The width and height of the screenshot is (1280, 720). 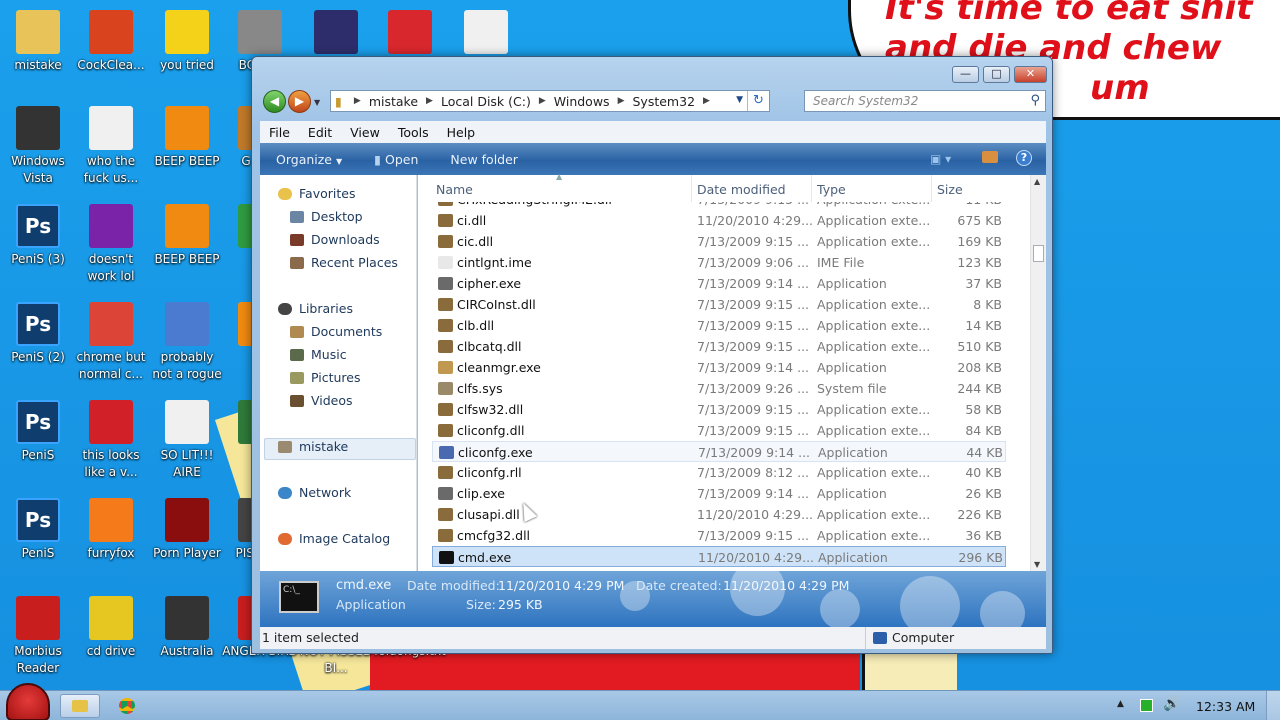 What do you see at coordinates (484, 159) in the screenshot?
I see `new-folder-button: New folder` at bounding box center [484, 159].